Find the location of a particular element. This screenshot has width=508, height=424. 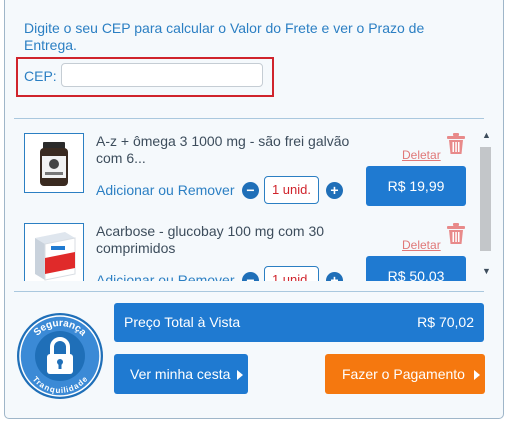

cep-label: CEP: is located at coordinates (40, 76).